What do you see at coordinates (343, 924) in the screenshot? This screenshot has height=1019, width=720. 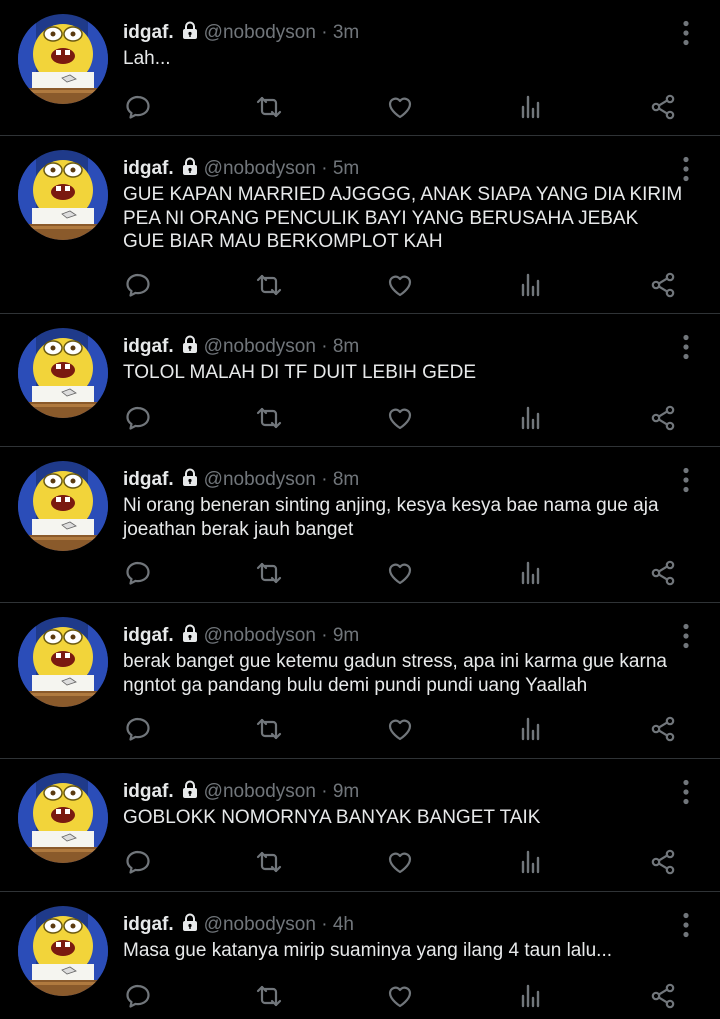 I see `timestamp: 4h` at bounding box center [343, 924].